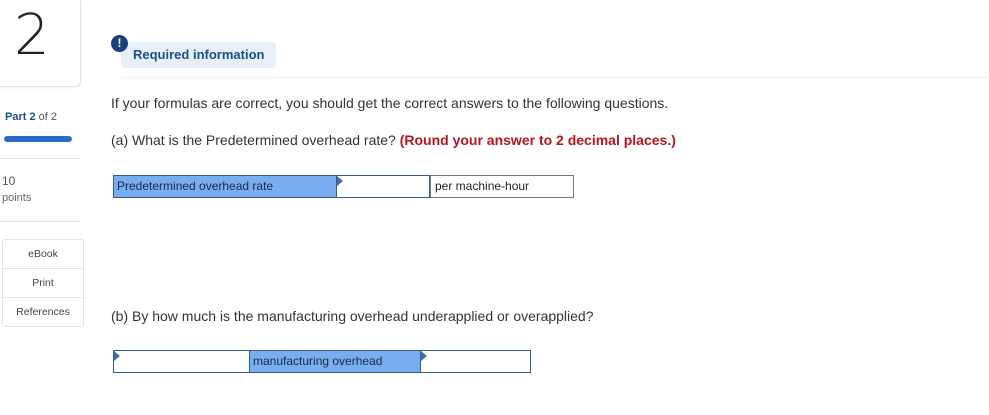 This screenshot has height=415, width=989. I want to click on question-number: 2, so click(32, 35).